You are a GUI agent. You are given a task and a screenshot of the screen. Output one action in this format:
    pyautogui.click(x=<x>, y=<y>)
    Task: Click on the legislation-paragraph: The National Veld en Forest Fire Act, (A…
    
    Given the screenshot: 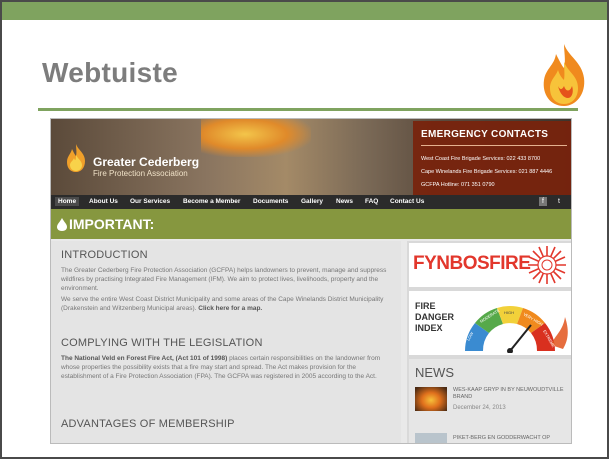 What is the action you would take?
    pyautogui.click(x=226, y=367)
    